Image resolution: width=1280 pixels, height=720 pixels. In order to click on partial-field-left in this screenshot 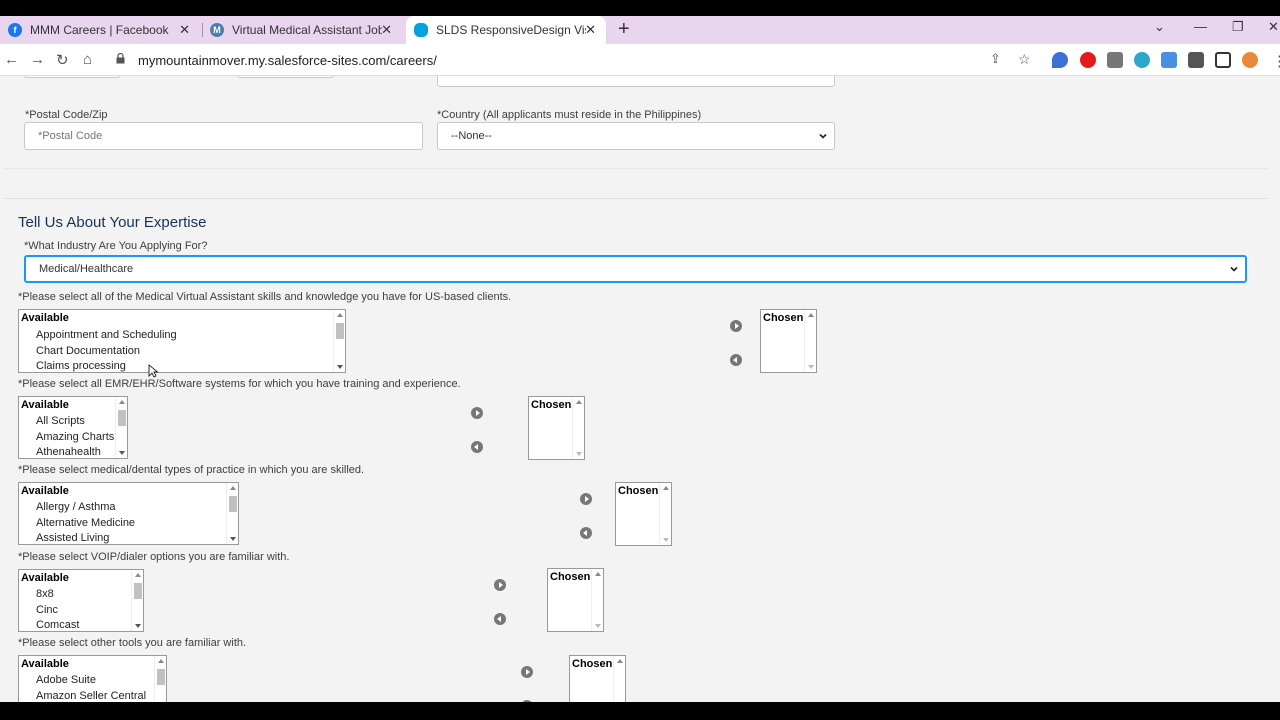, I will do `click(72, 77)`.